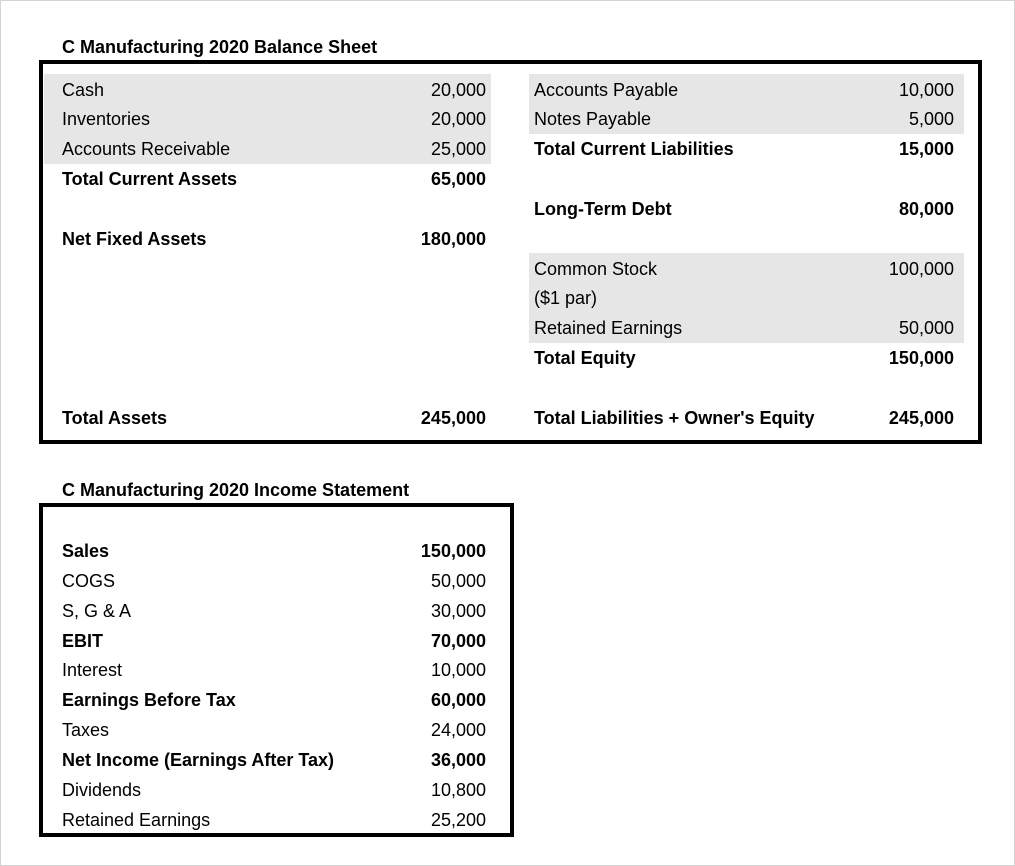  What do you see at coordinates (220, 47) in the screenshot?
I see `balance-sheet-title: C Manufacturing 2020 Balance Sheet` at bounding box center [220, 47].